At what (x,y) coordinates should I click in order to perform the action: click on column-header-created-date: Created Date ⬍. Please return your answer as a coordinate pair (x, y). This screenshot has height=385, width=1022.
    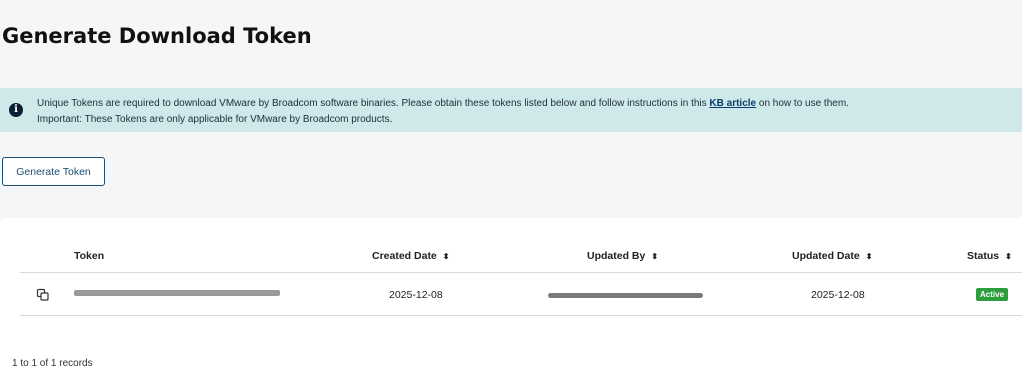
    Looking at the image, I should click on (410, 256).